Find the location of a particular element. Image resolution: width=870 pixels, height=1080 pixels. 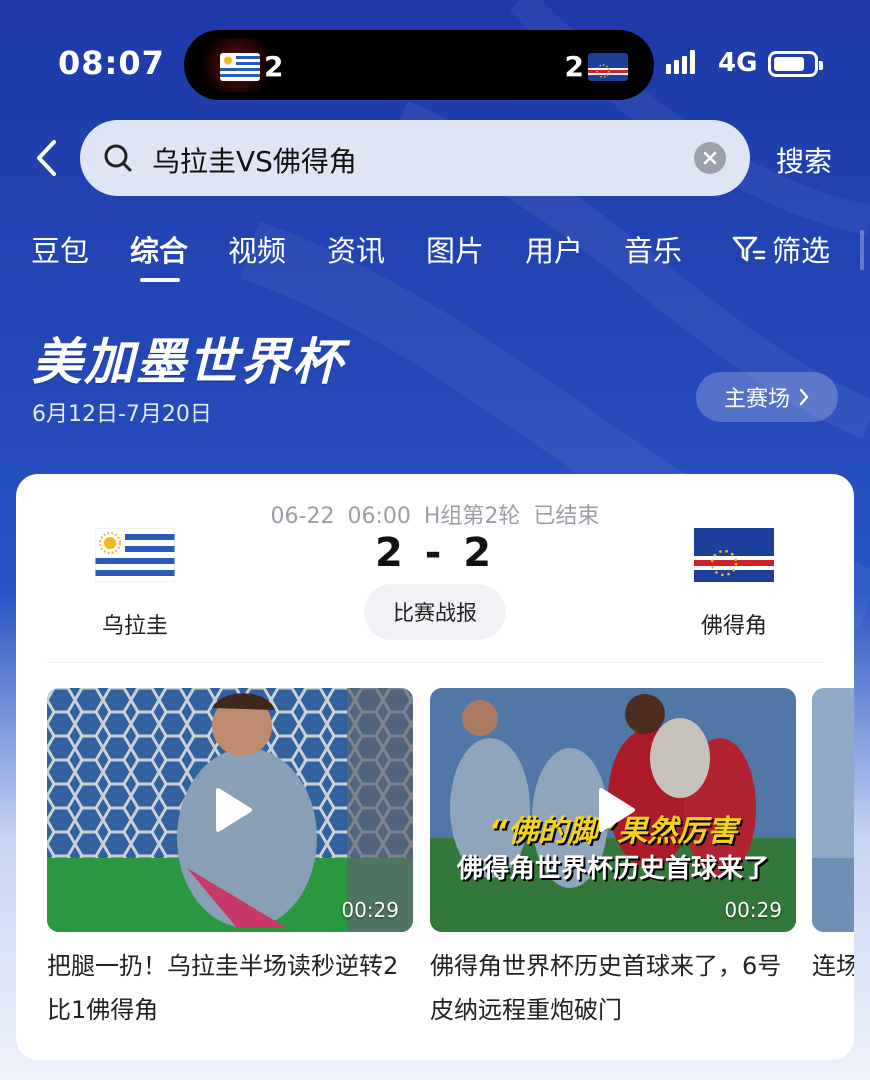

tab-images: 图片 is located at coordinates (455, 249).